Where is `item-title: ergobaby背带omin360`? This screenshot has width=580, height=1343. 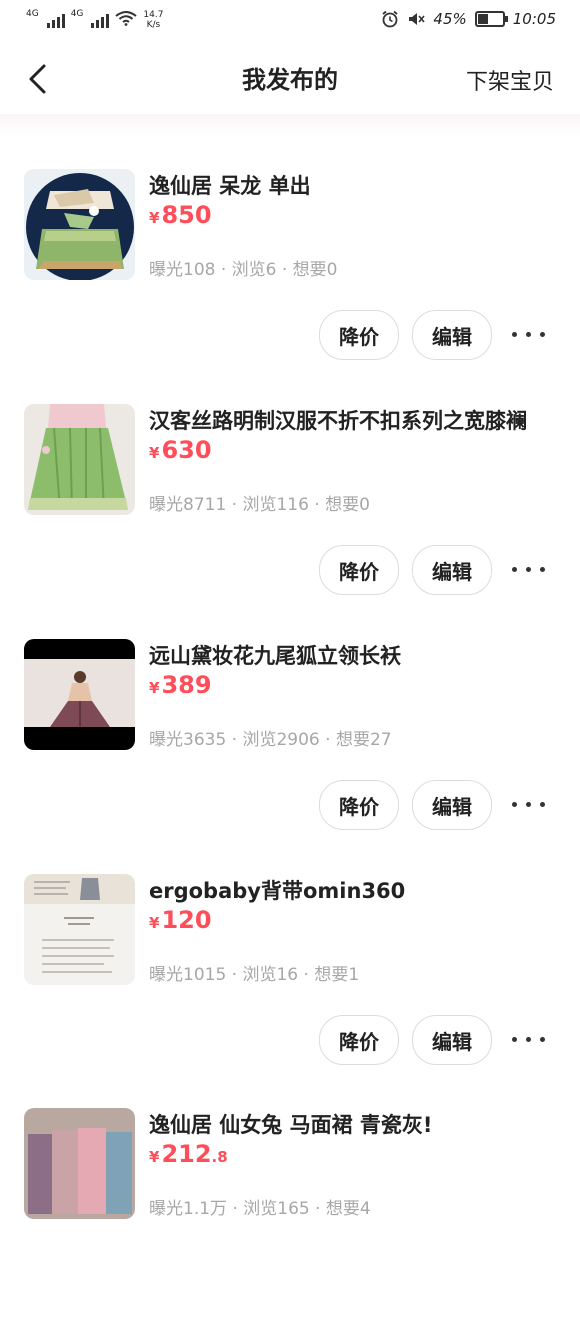
item-title: ergobaby背带omin360 is located at coordinates (277, 890).